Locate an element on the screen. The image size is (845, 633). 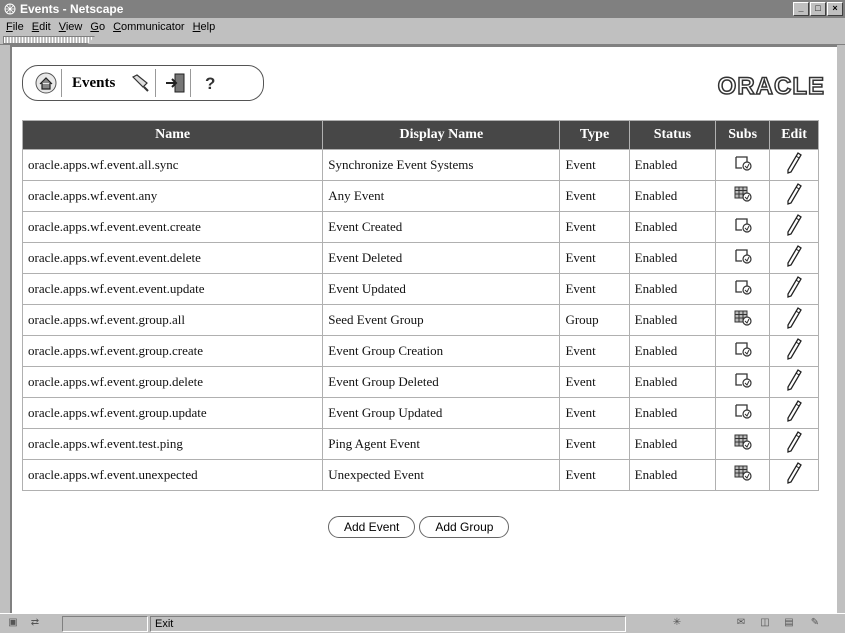
menu-edit: Edit is located at coordinates (41, 27).